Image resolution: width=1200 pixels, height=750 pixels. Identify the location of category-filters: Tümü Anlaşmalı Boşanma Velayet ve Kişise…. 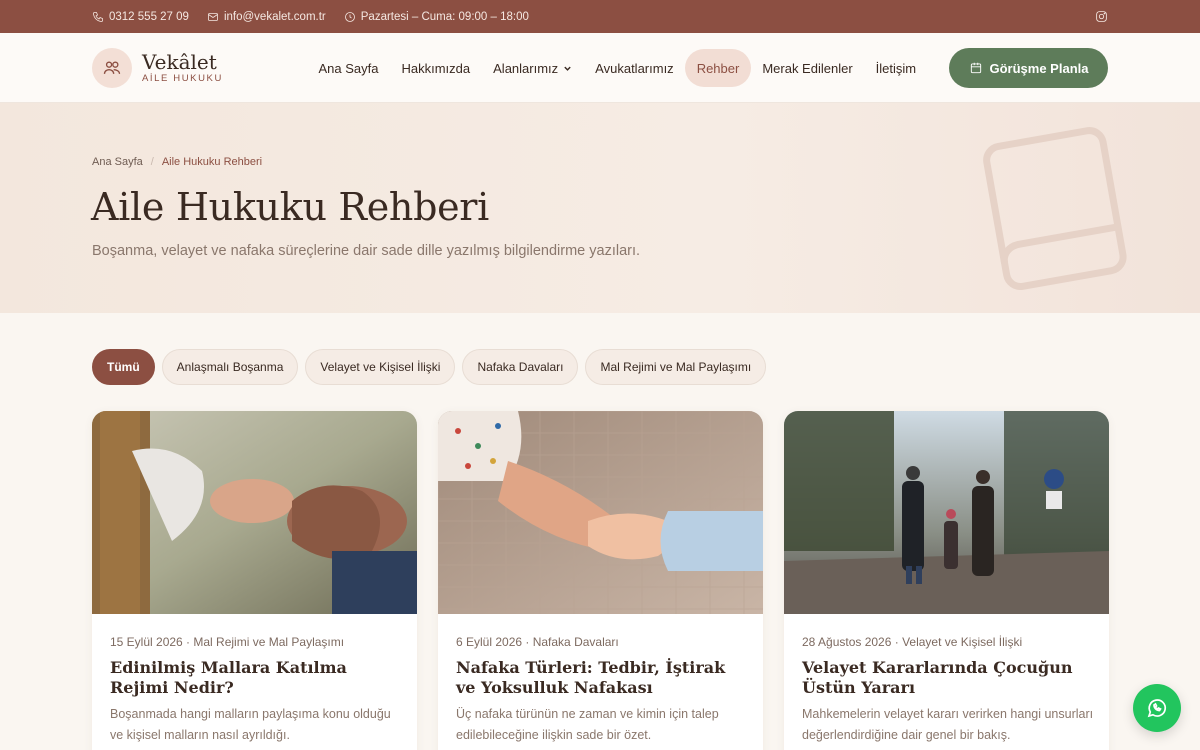
(429, 367).